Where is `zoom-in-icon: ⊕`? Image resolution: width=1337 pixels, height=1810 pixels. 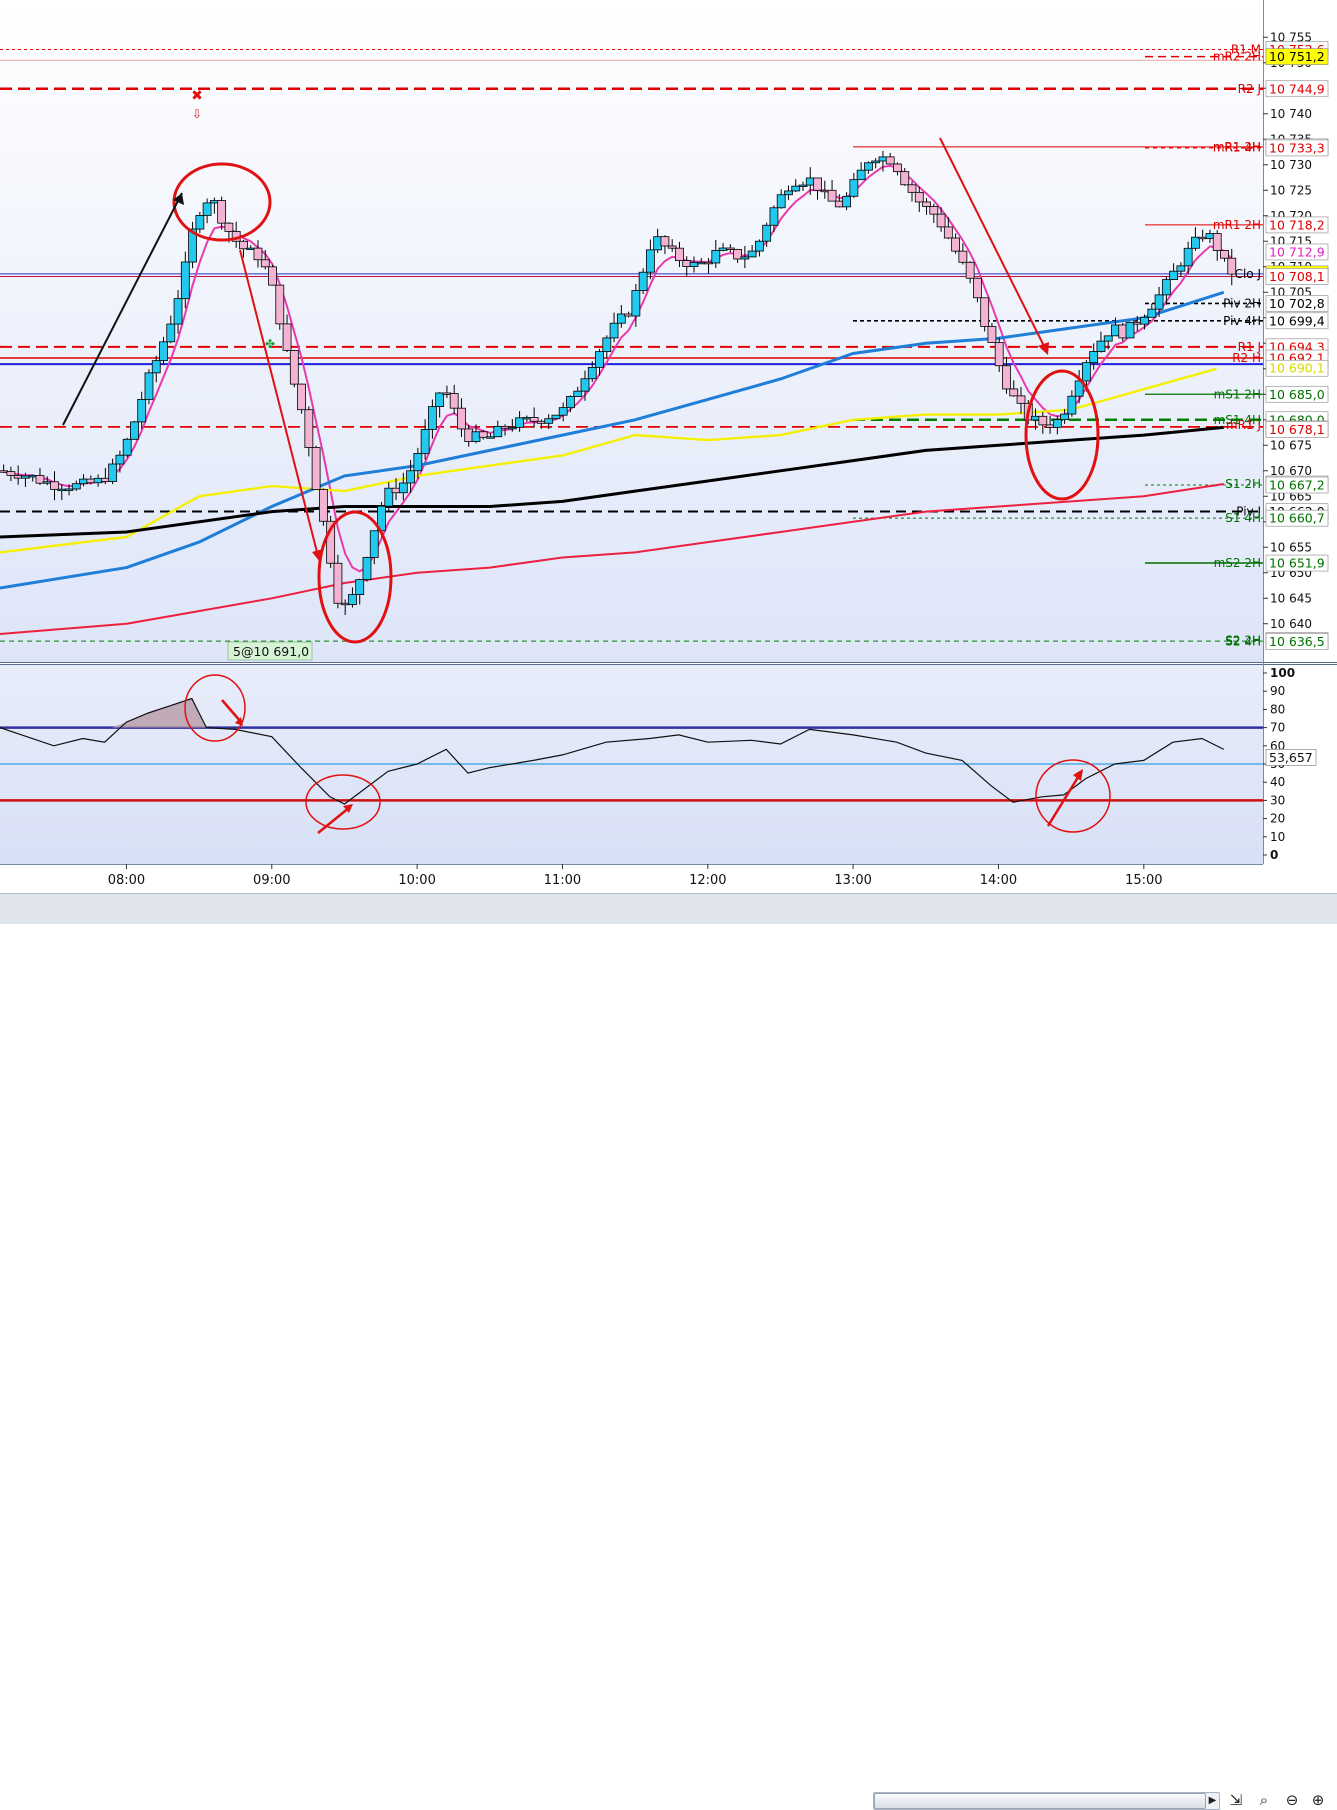
zoom-in-icon: ⊕ is located at coordinates (1318, 1800).